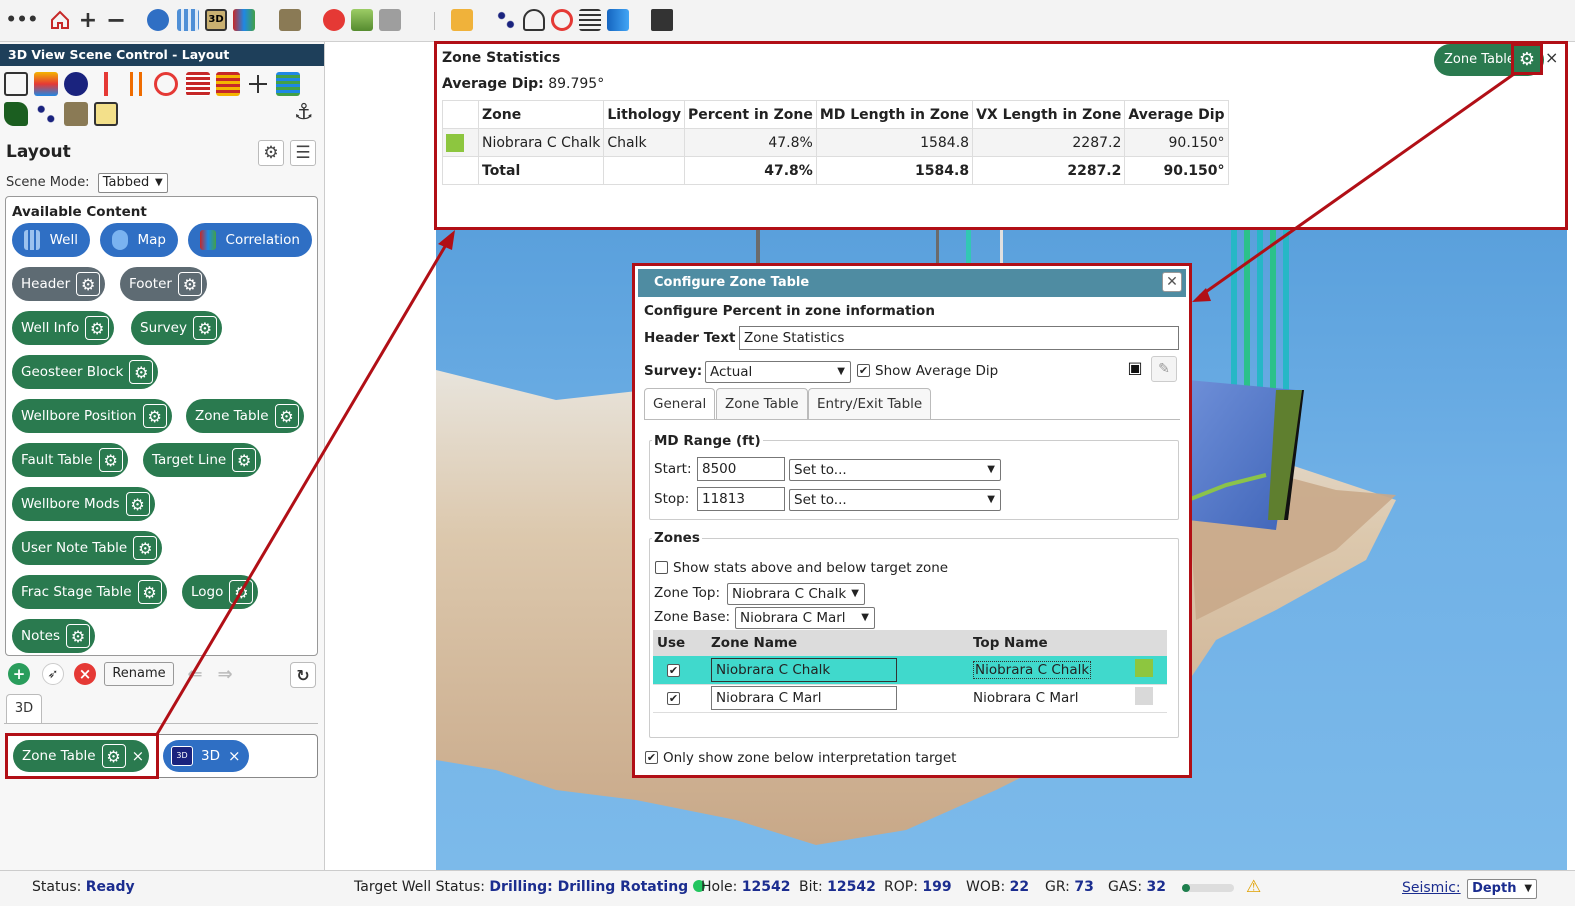  I want to click on layers-stack-icon, so click(46, 84).